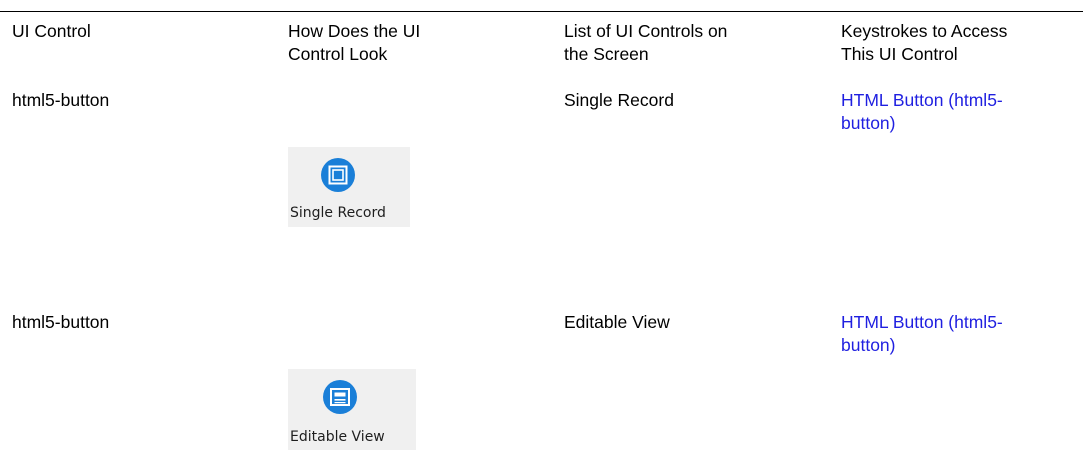 Image resolution: width=1083 pixels, height=450 pixels. I want to click on single-record-button-image: Single Record, so click(349, 187).